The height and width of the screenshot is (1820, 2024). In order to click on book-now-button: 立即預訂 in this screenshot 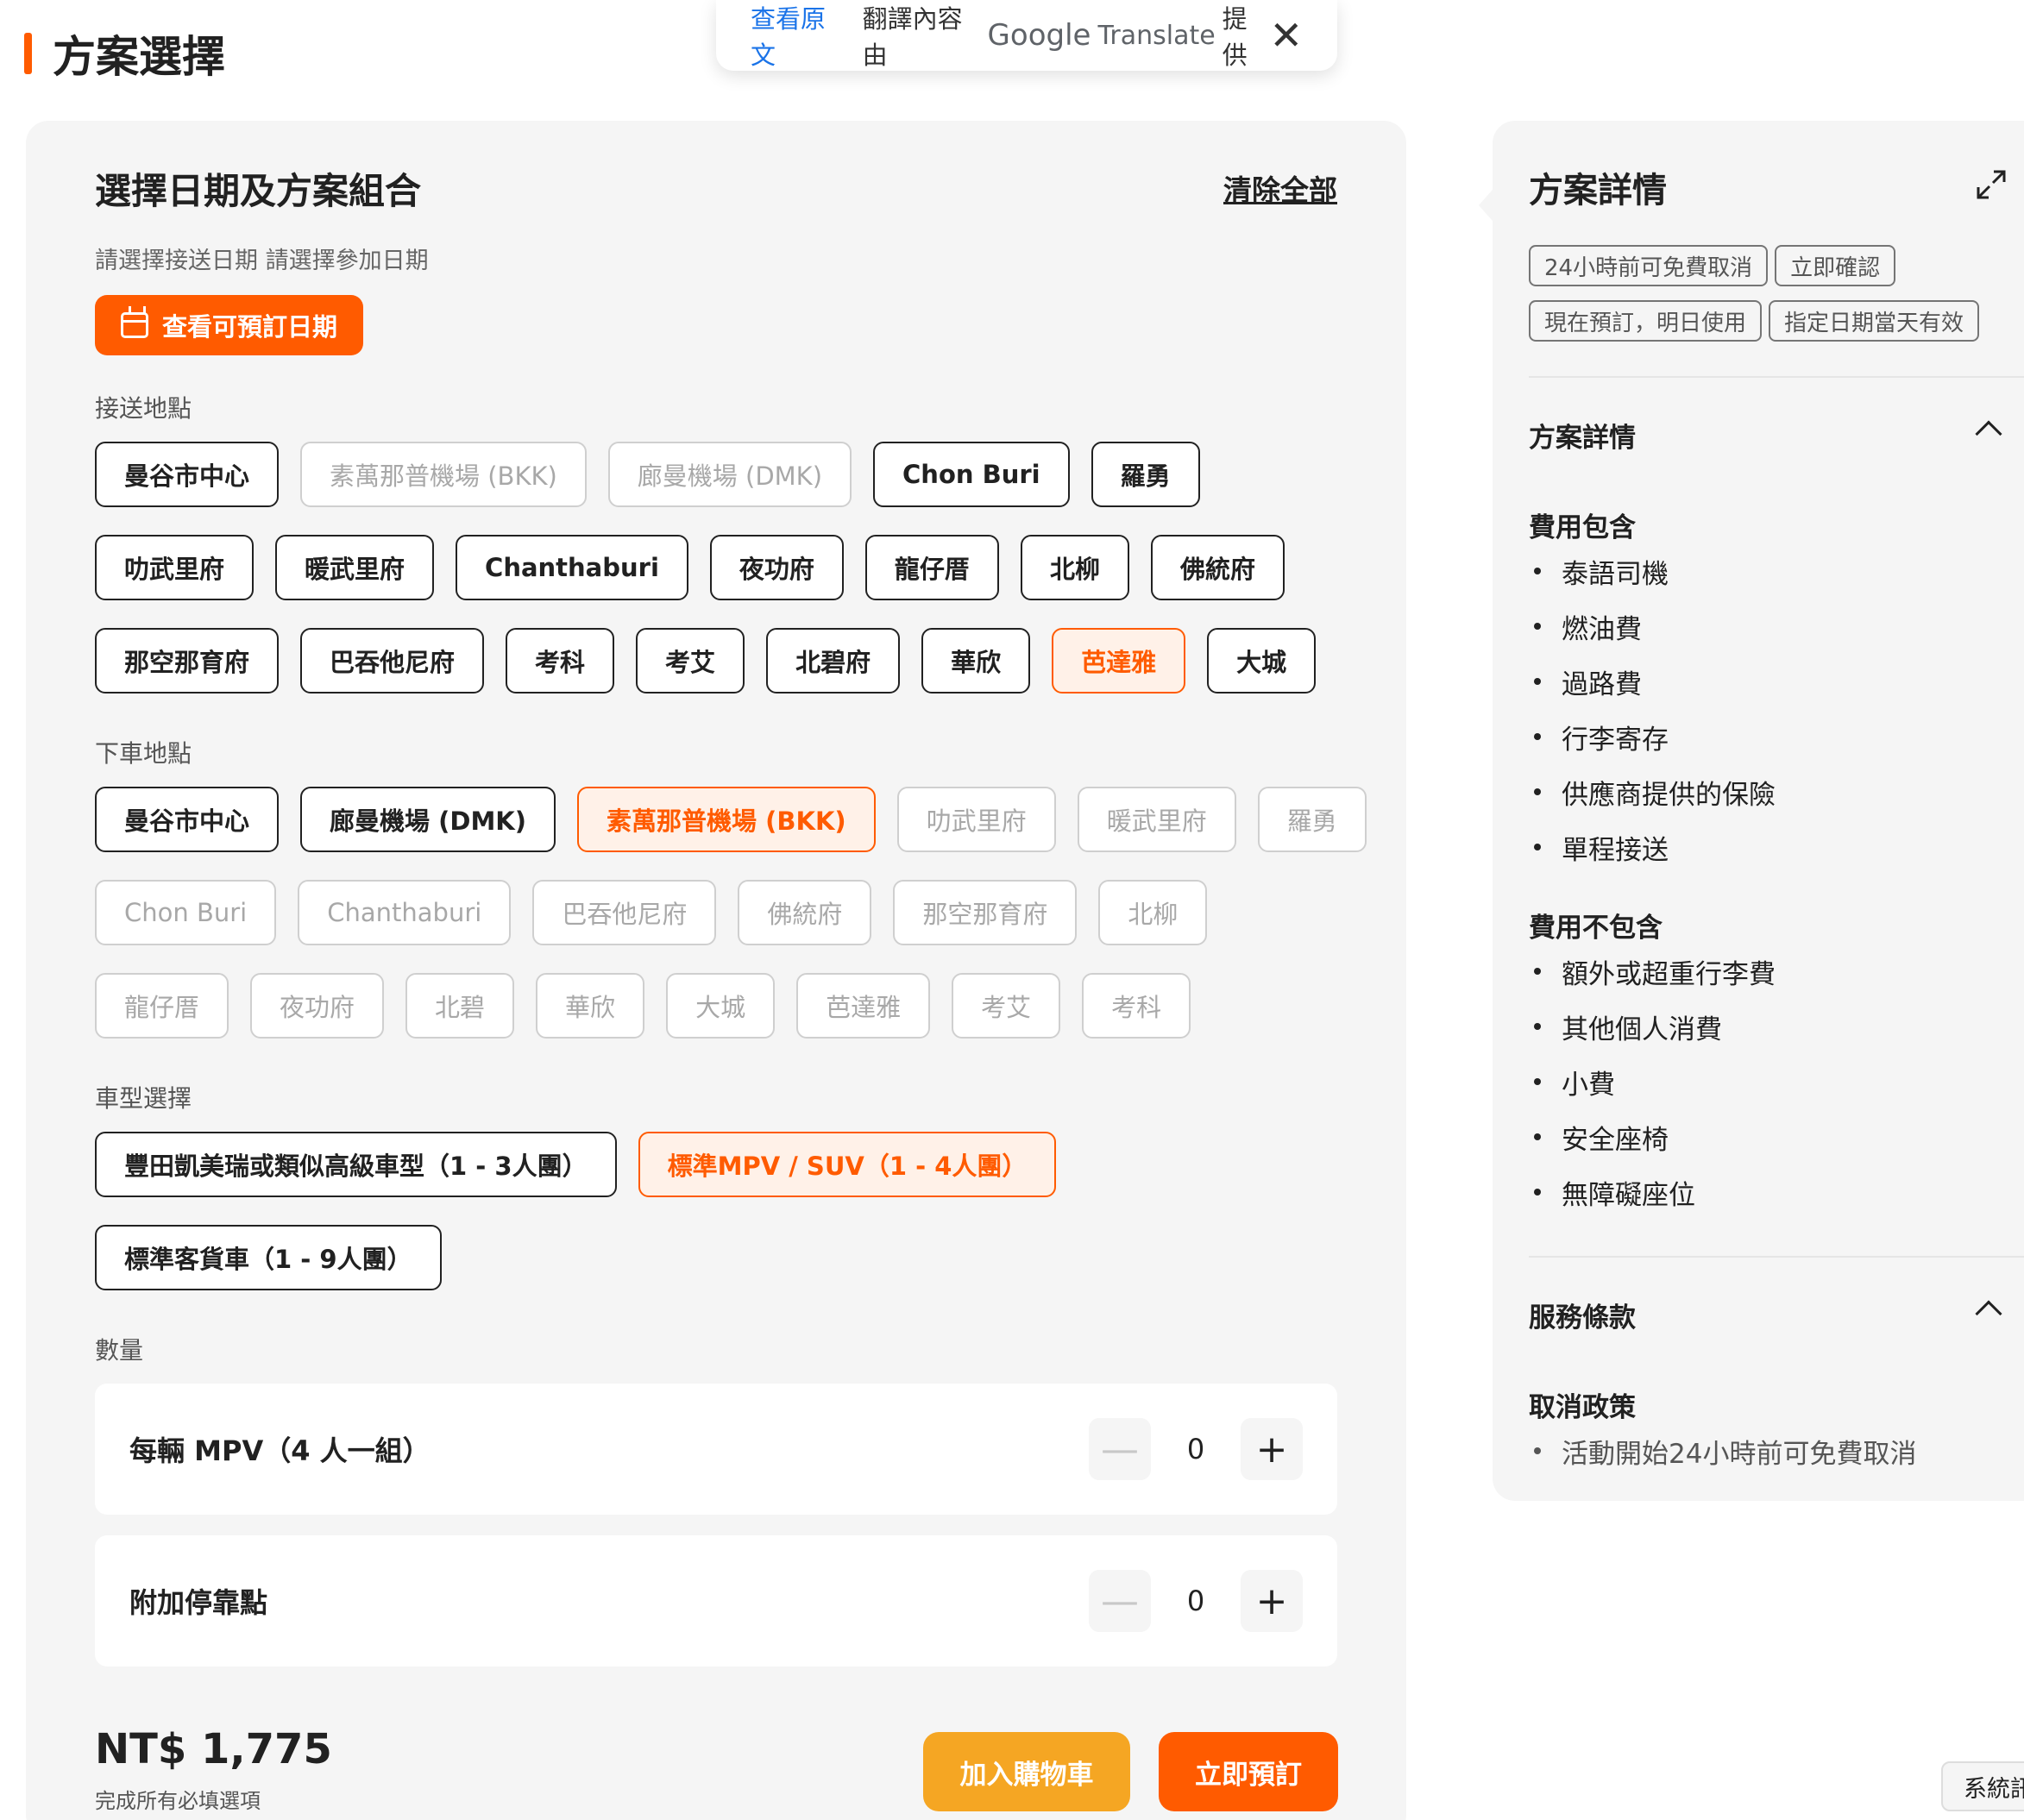, I will do `click(1248, 1772)`.